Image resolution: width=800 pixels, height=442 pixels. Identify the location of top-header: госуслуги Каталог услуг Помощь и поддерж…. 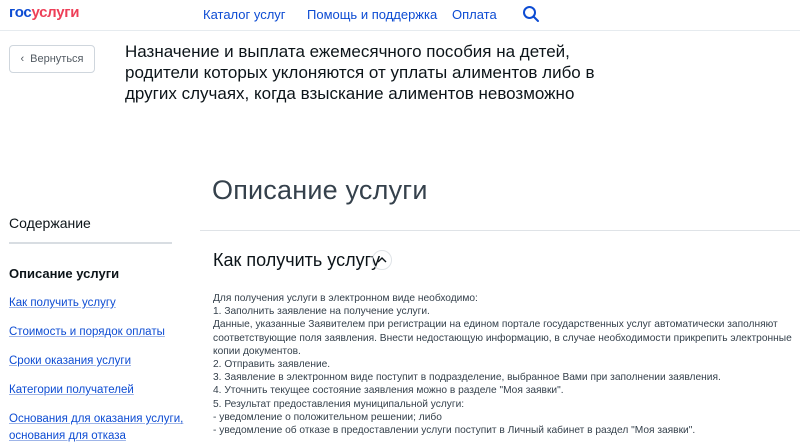
(400, 15).